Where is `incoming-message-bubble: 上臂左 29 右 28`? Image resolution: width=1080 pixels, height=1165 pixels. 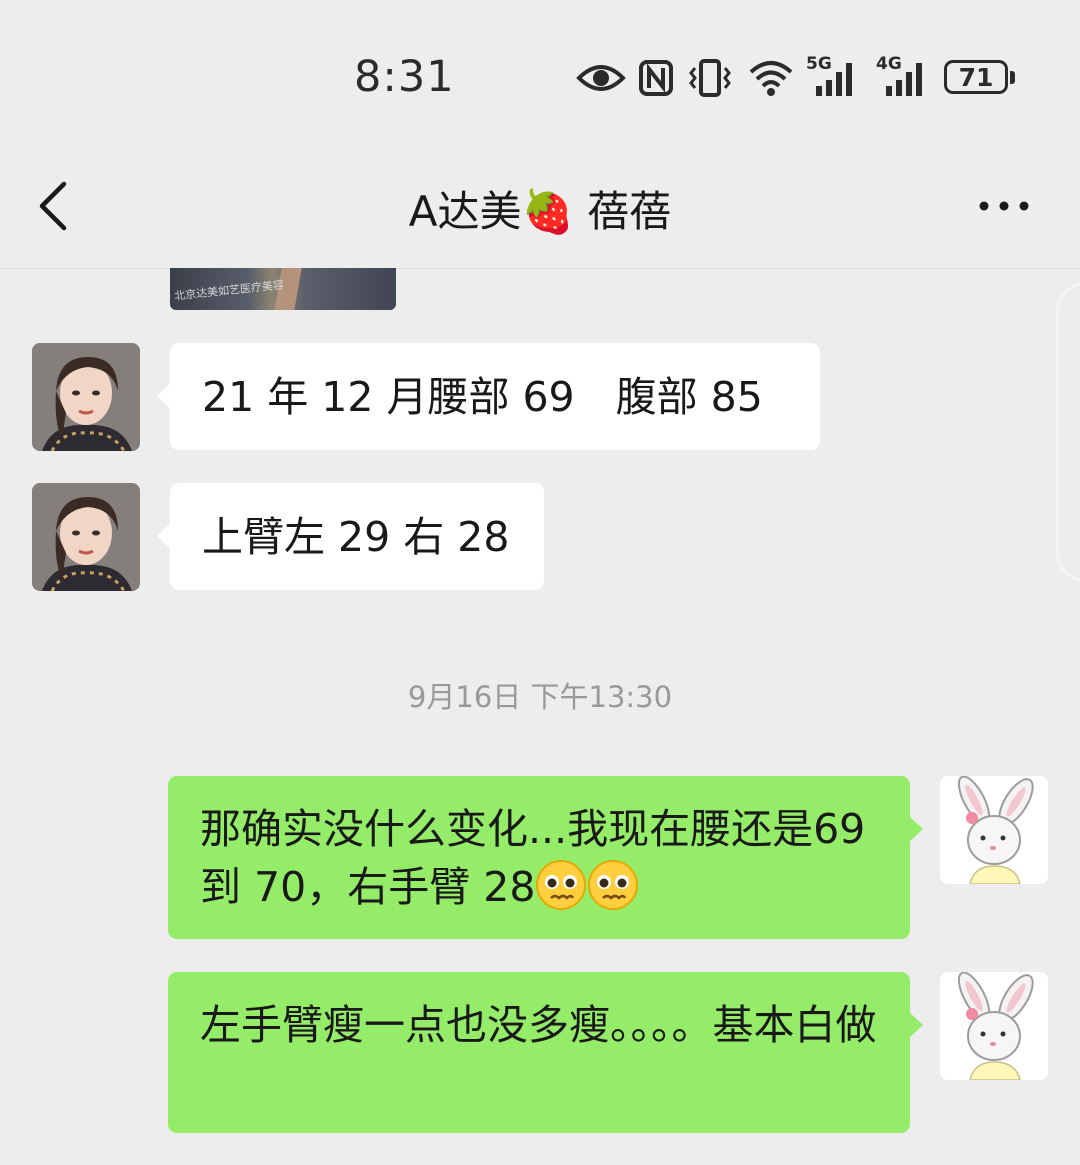 incoming-message-bubble: 上臂左 29 右 28 is located at coordinates (350, 536).